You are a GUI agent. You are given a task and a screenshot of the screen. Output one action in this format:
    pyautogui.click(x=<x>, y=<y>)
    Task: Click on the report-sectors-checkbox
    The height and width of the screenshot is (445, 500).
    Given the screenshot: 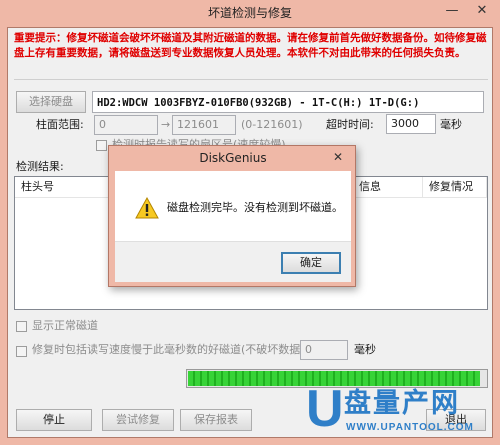 What is the action you would take?
    pyautogui.click(x=101, y=145)
    